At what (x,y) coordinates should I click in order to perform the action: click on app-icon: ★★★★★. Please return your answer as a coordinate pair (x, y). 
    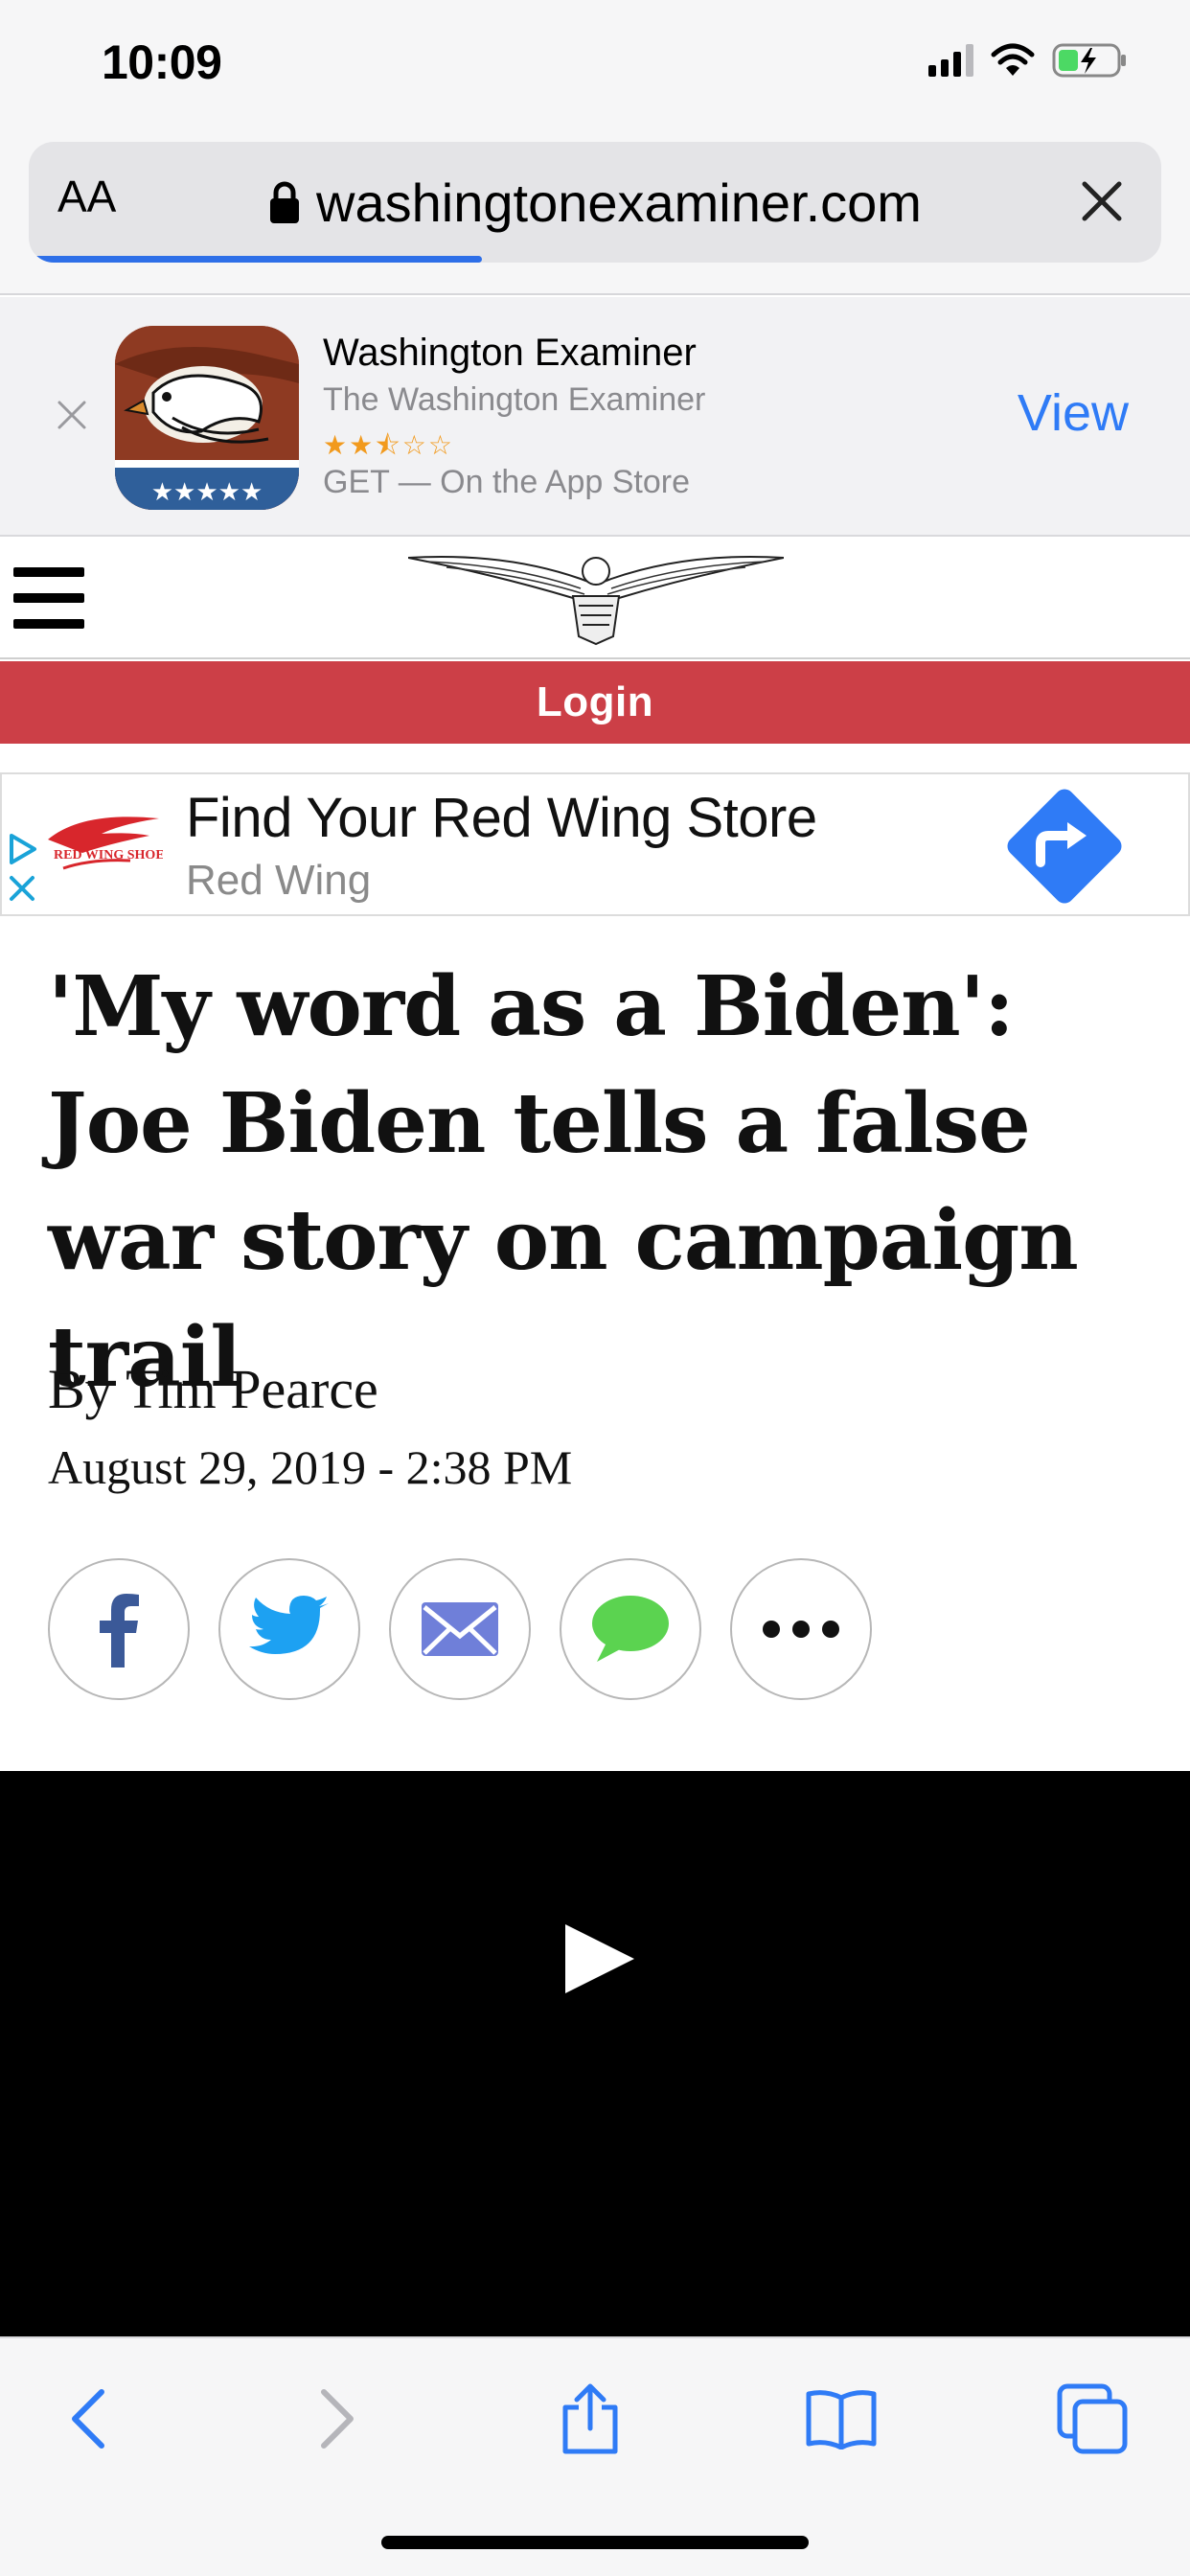
    Looking at the image, I should click on (207, 418).